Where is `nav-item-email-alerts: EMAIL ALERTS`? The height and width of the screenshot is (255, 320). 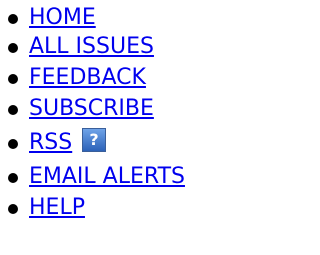 nav-item-email-alerts: EMAIL ALERTS is located at coordinates (127, 176).